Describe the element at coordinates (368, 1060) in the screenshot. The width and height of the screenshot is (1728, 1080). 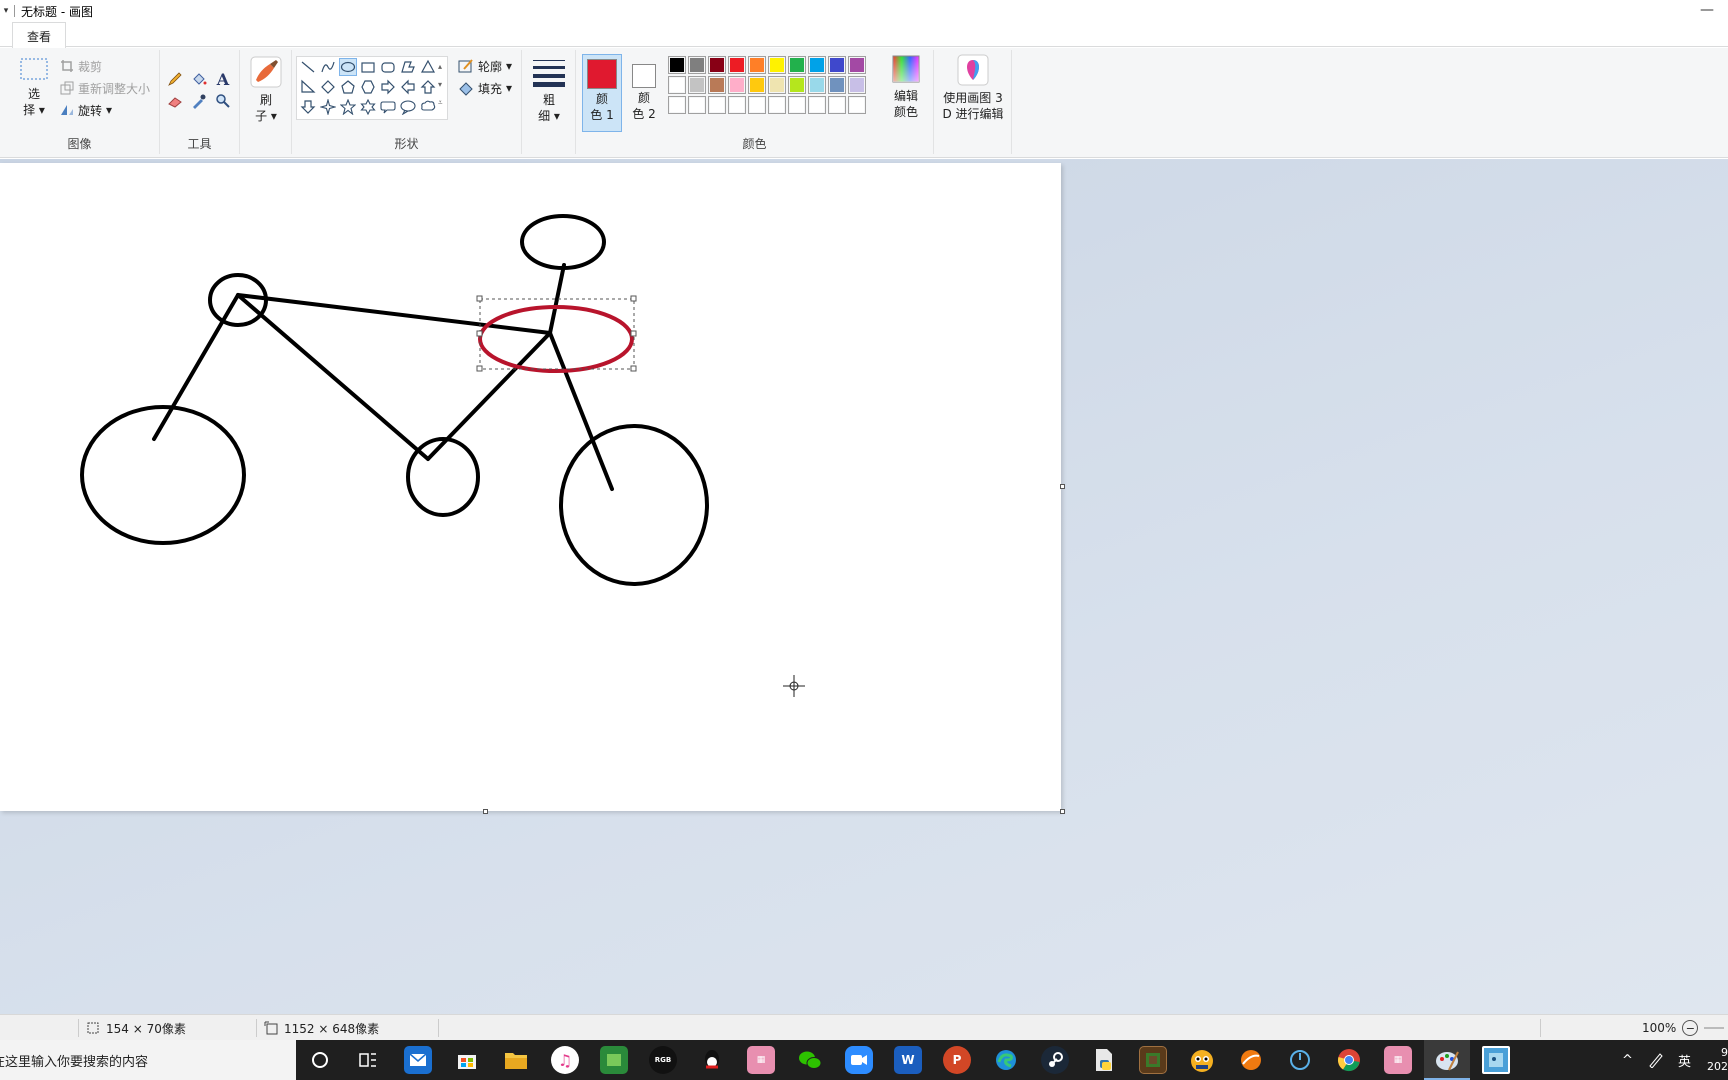
I see `task-view-icon` at that location.